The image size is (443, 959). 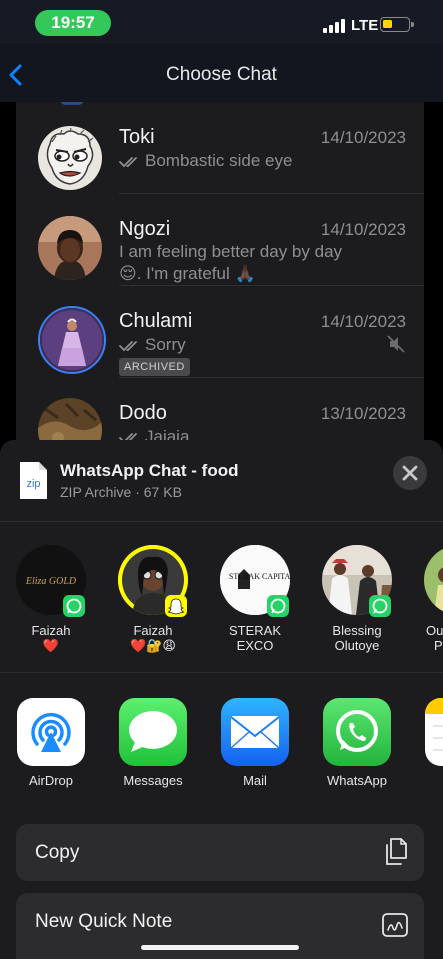 What do you see at coordinates (121, 492) in the screenshot?
I see `file-subtitle: ZIP Archive · 67 KB` at bounding box center [121, 492].